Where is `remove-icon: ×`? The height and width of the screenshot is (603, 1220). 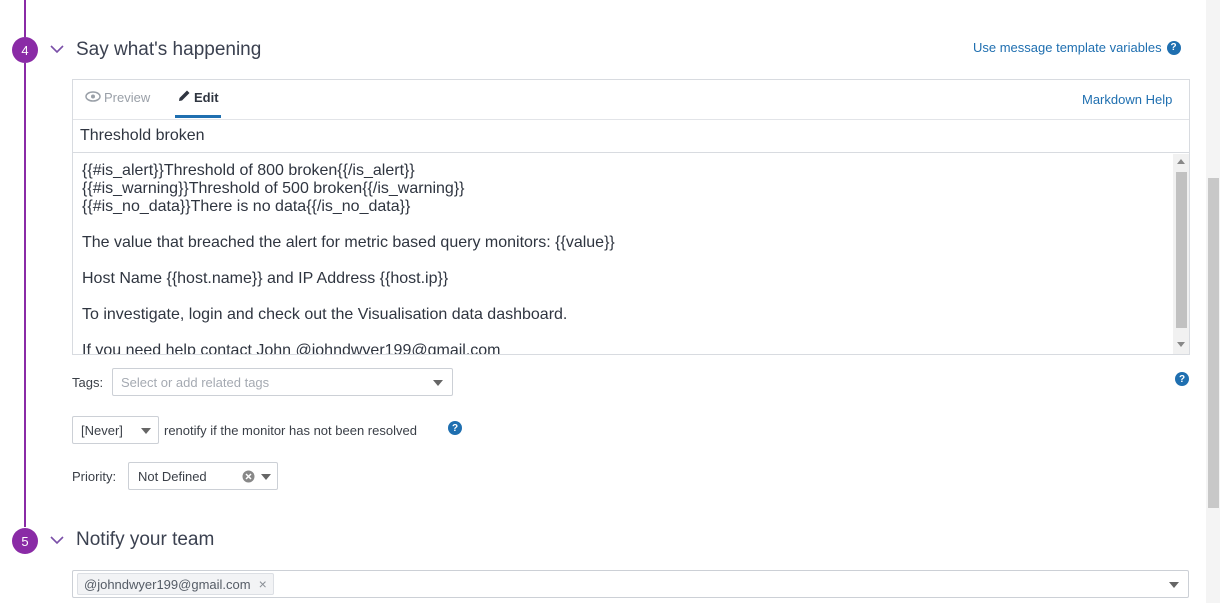 remove-icon: × is located at coordinates (263, 584).